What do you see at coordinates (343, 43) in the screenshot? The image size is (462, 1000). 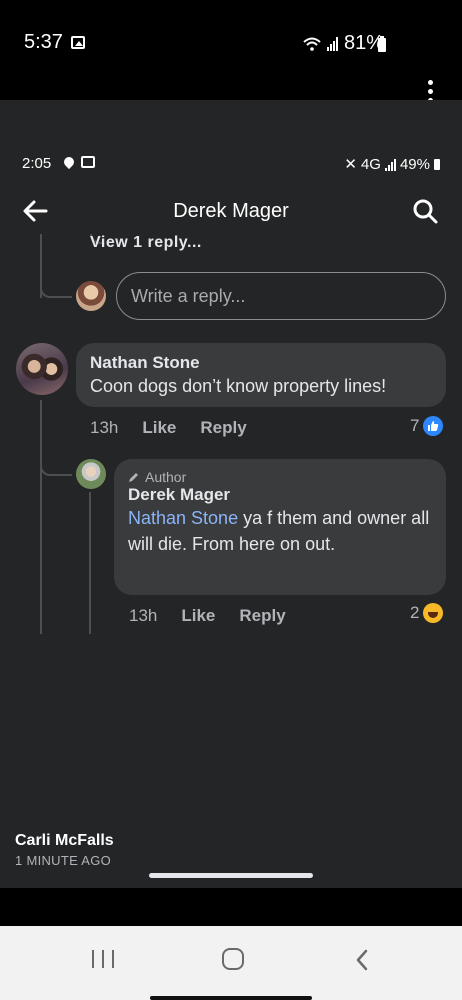 I see `outer-status-right: 81%` at bounding box center [343, 43].